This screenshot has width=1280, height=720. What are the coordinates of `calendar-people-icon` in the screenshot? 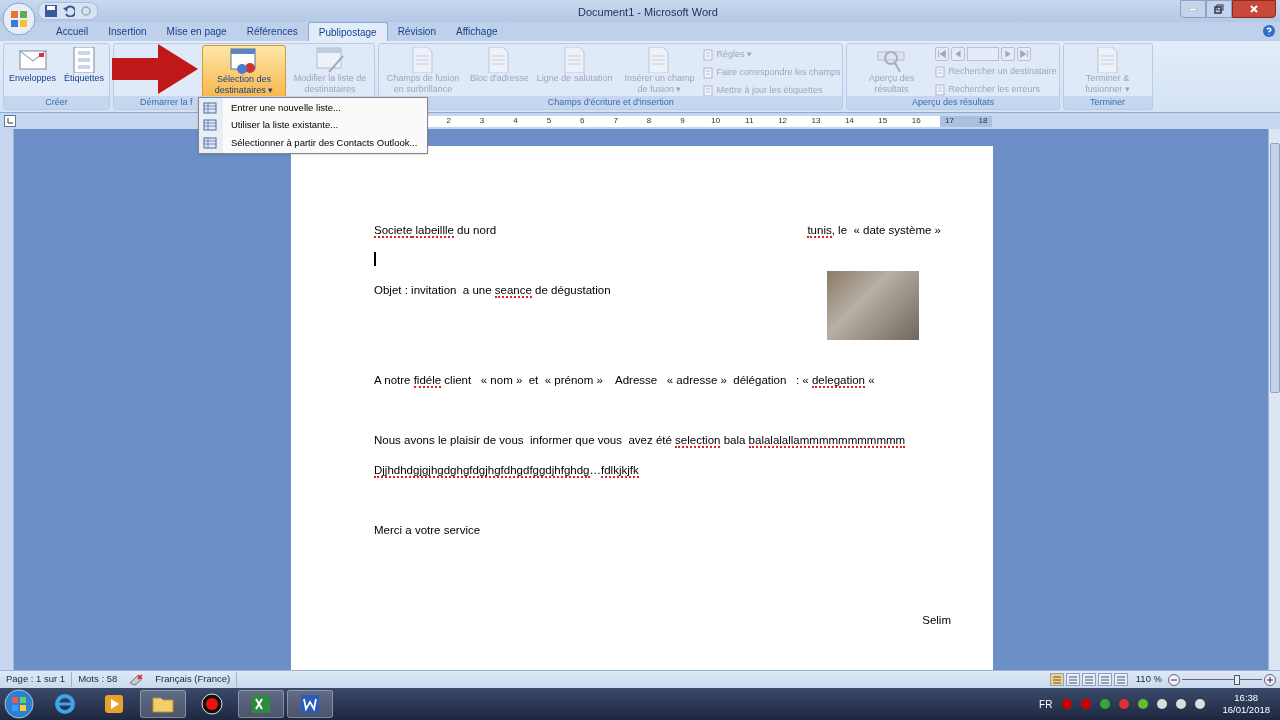 It's located at (244, 61).